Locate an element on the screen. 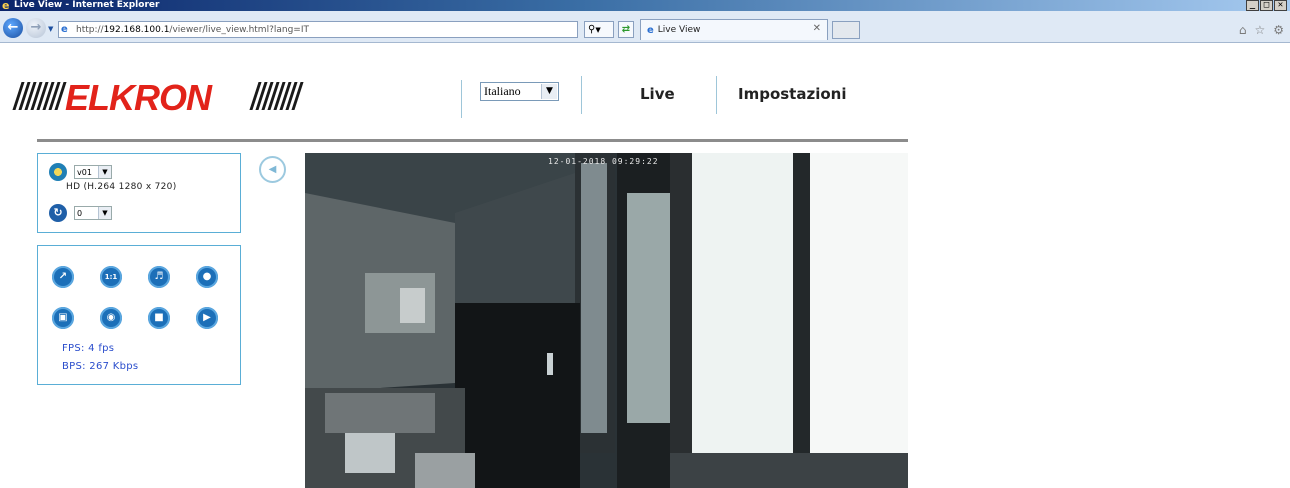  elkron-logo: ELKRON is located at coordinates (158, 97).